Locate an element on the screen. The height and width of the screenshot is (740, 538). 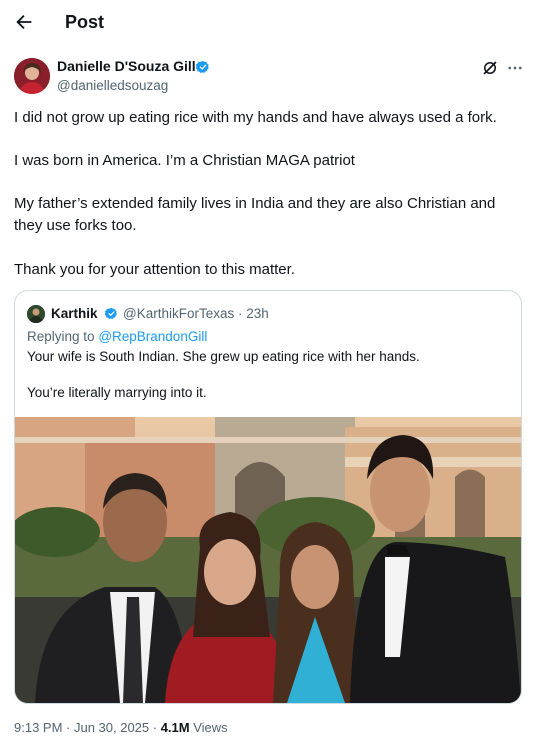
more-options-icon is located at coordinates (515, 68).